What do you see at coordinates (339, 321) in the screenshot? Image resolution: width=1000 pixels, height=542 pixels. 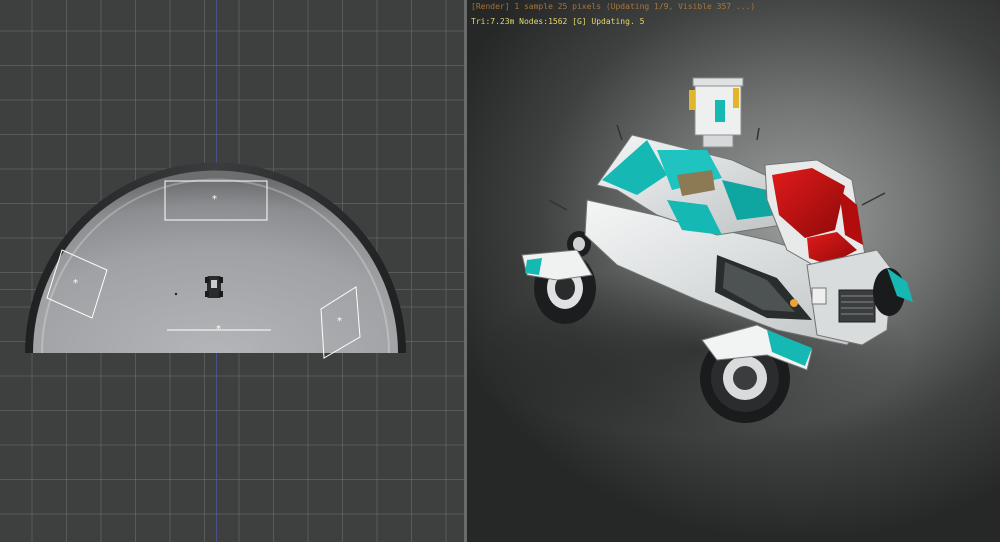 I see `light-right-marker: *` at bounding box center [339, 321].